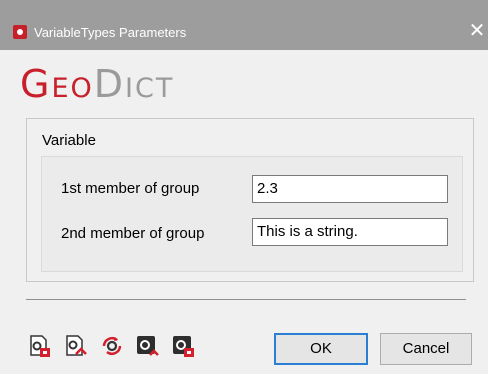 The width and height of the screenshot is (488, 374). I want to click on field-label-second-member: 2nd member of group, so click(133, 233).